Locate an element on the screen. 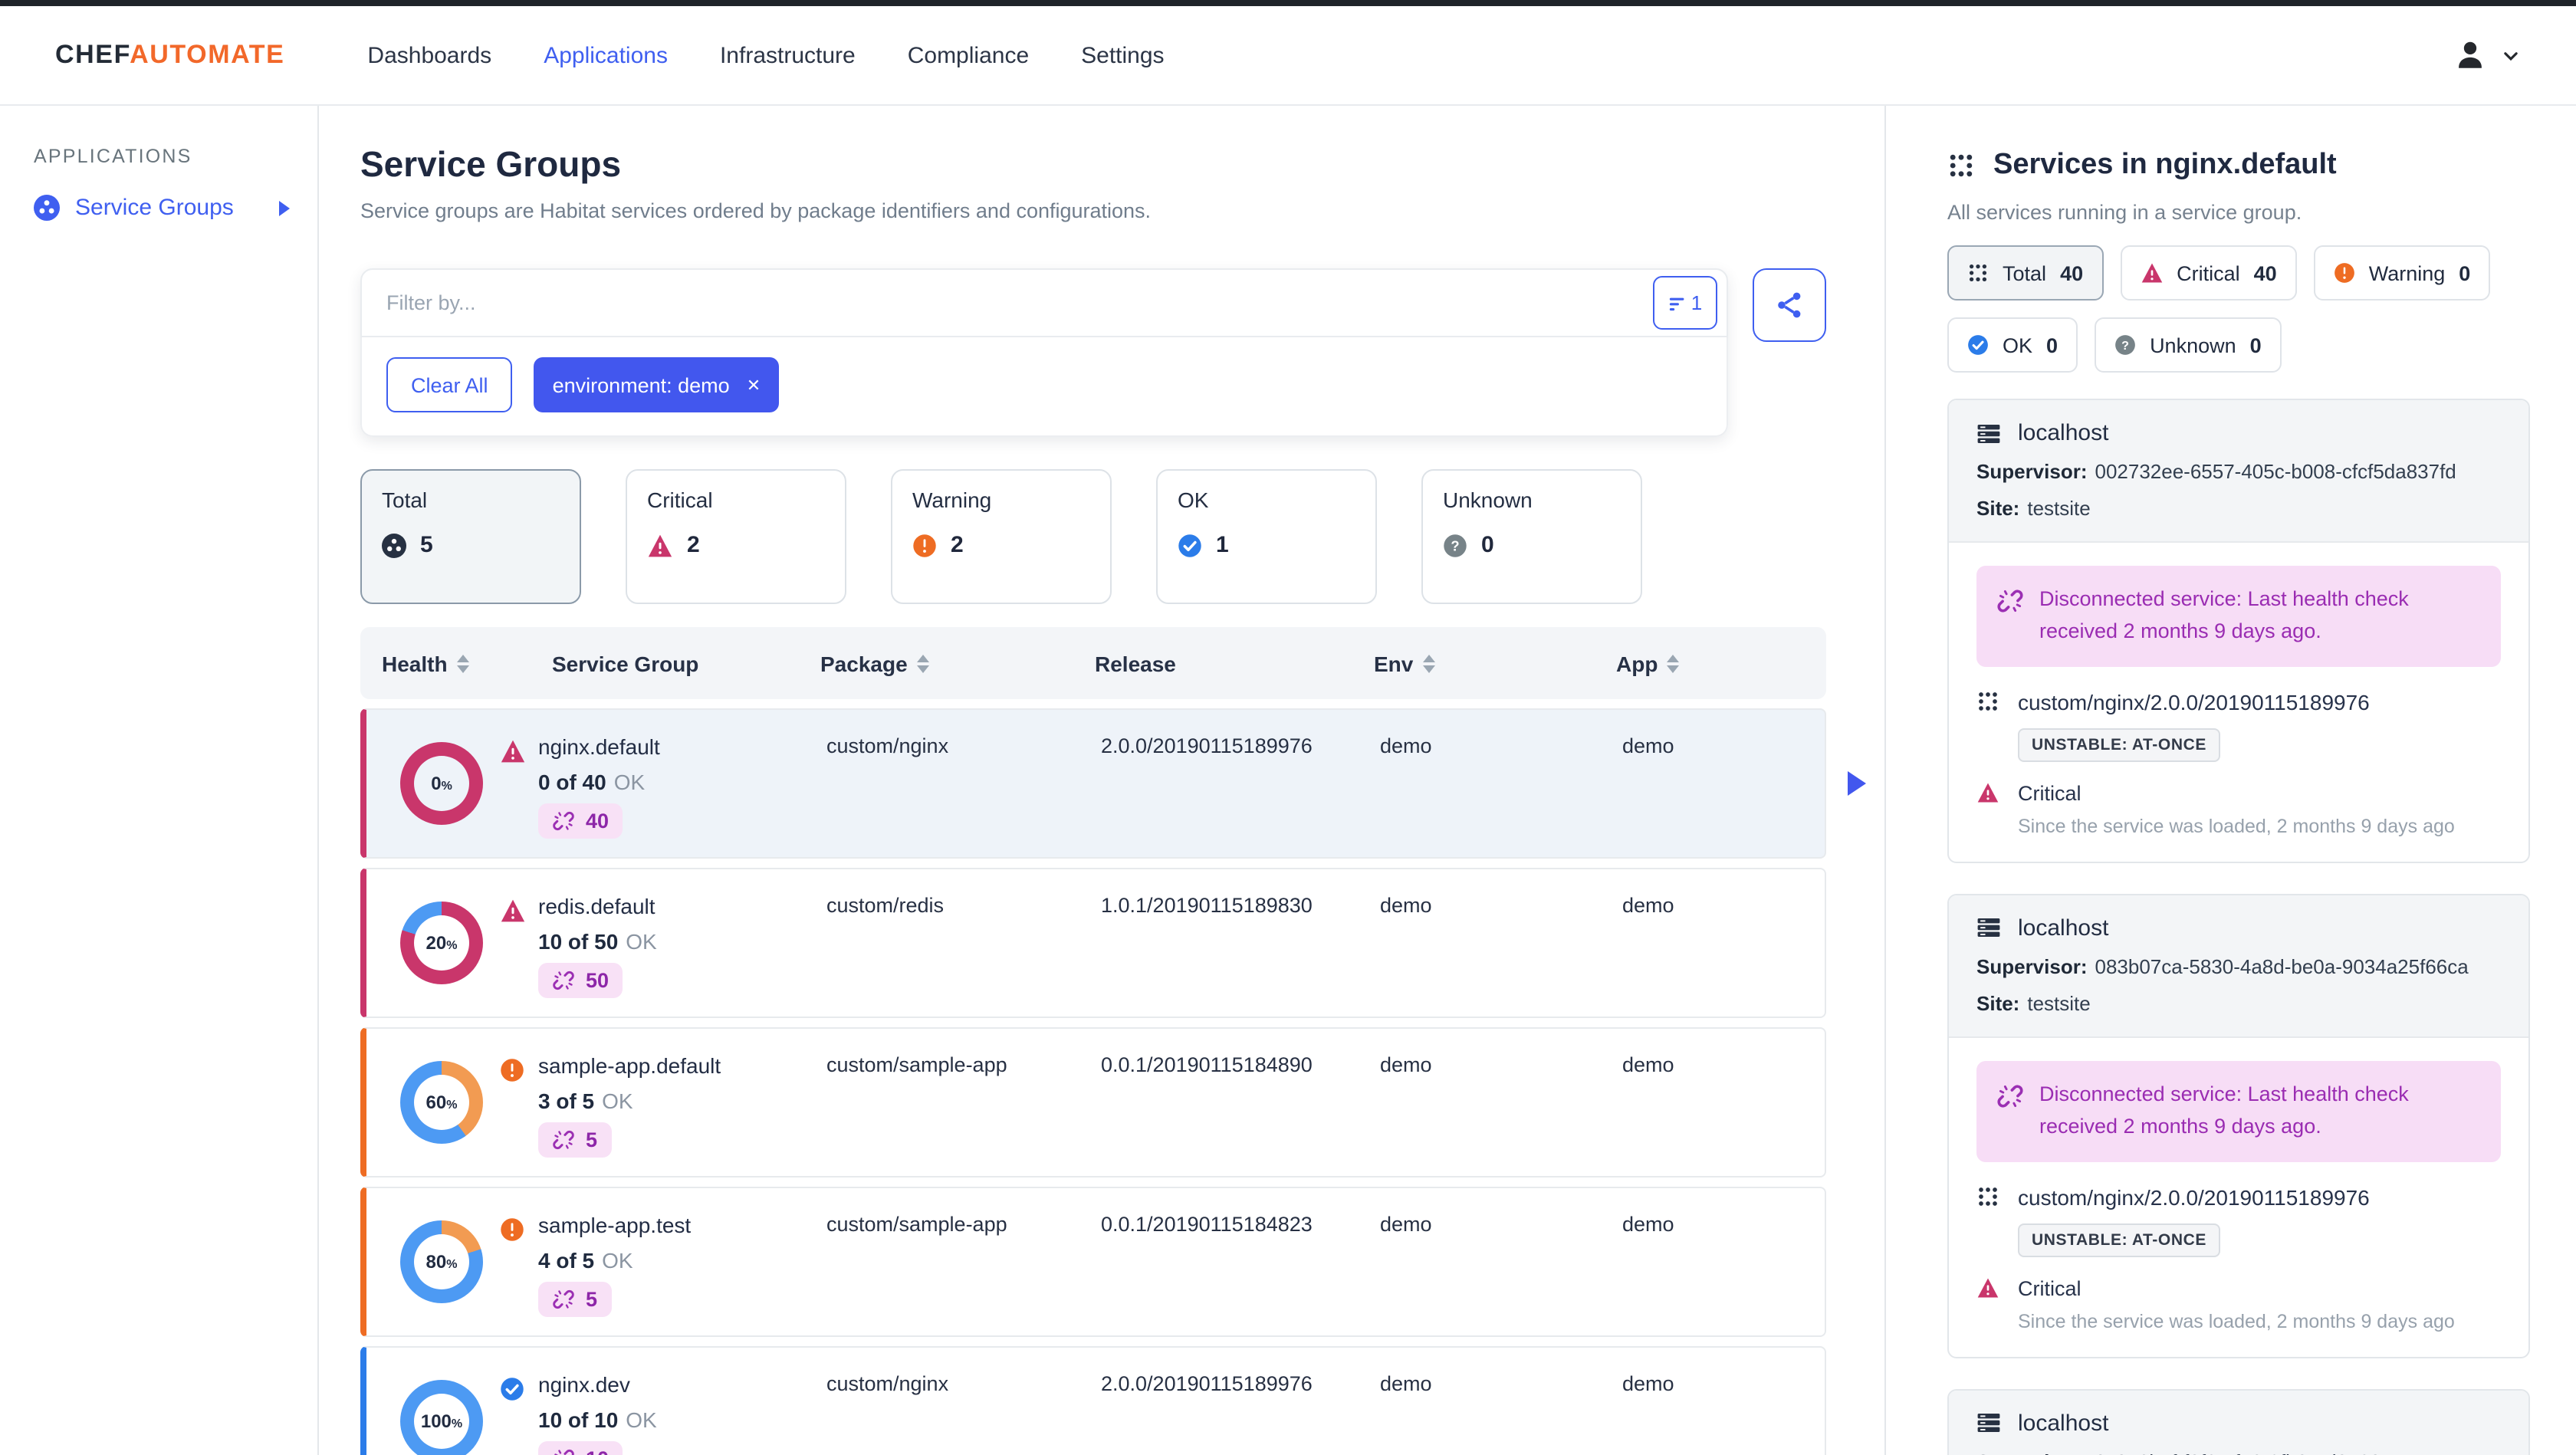  update-strategy-badge: UNSTABLE: AT-ONCE is located at coordinates (2119, 745).